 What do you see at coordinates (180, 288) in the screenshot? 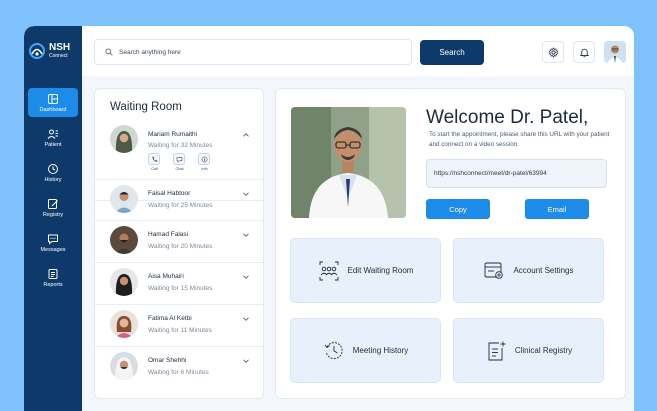
I see `patient-wait-time: Waiting for 15 Minutes` at bounding box center [180, 288].